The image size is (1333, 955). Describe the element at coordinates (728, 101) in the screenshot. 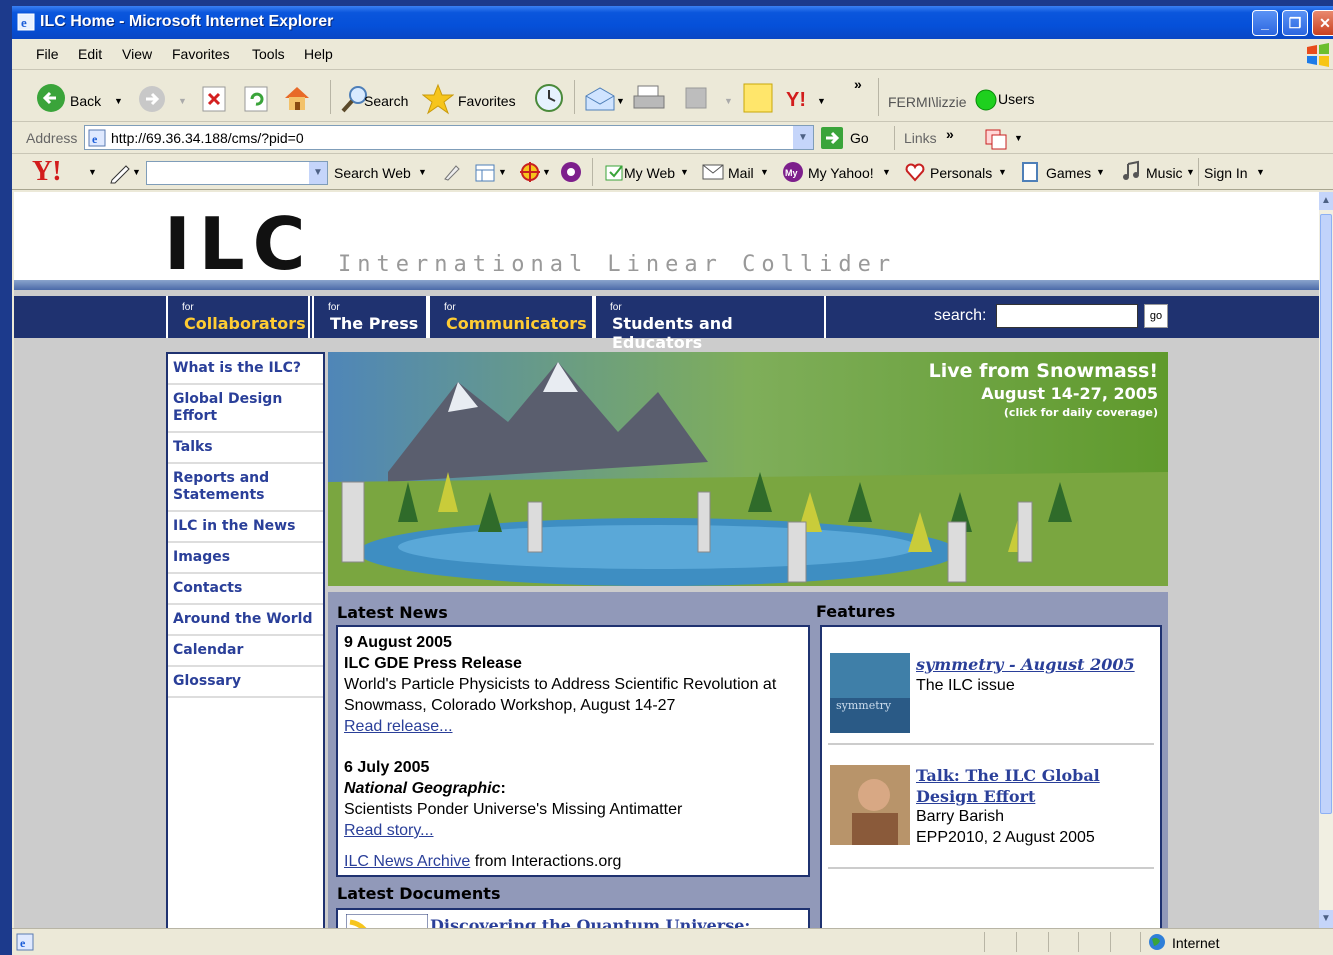

I see `edit-dropdown-icon: ▼` at that location.